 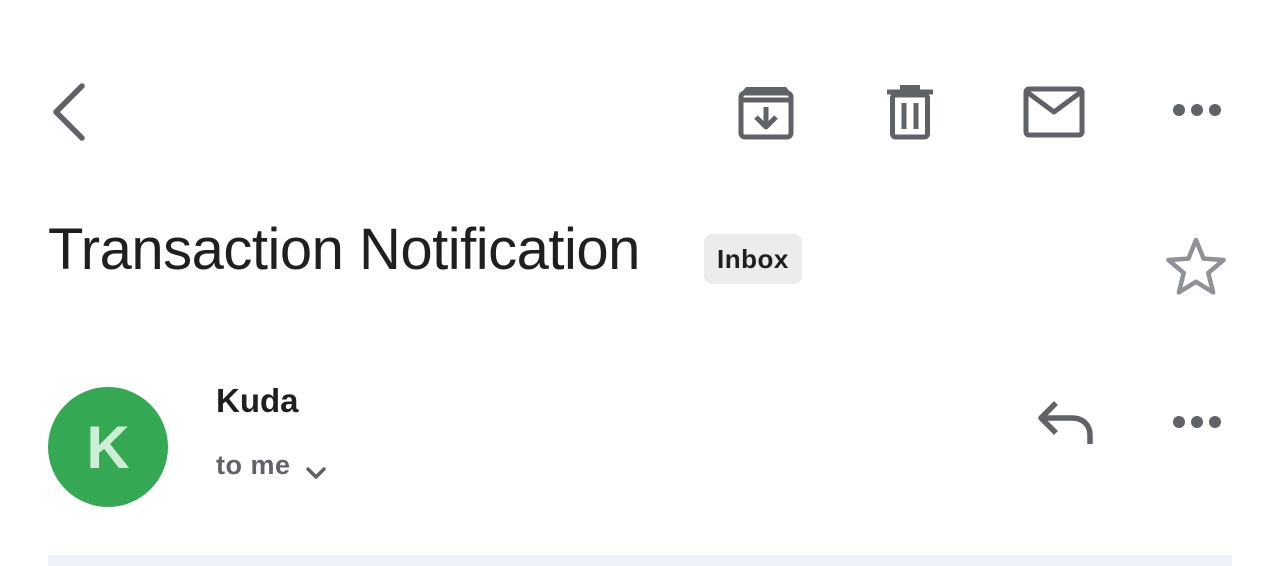 I want to click on more-options-button, so click(x=1197, y=110).